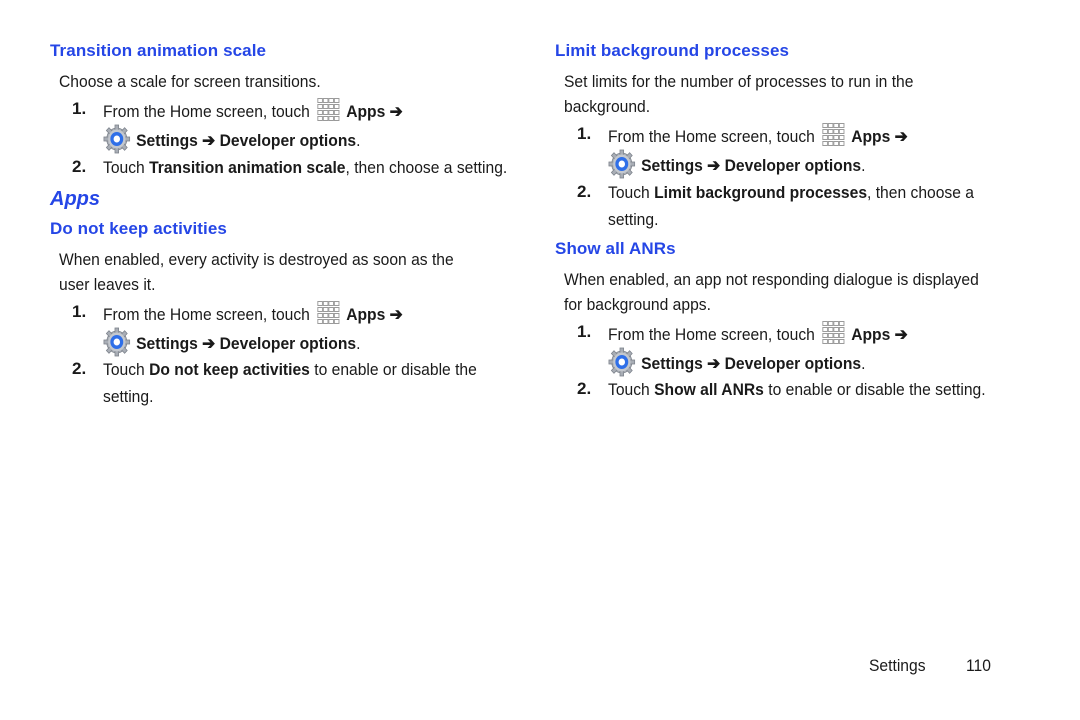 The image size is (1080, 720). I want to click on step2-setting-name: Limit background processes, so click(761, 192).